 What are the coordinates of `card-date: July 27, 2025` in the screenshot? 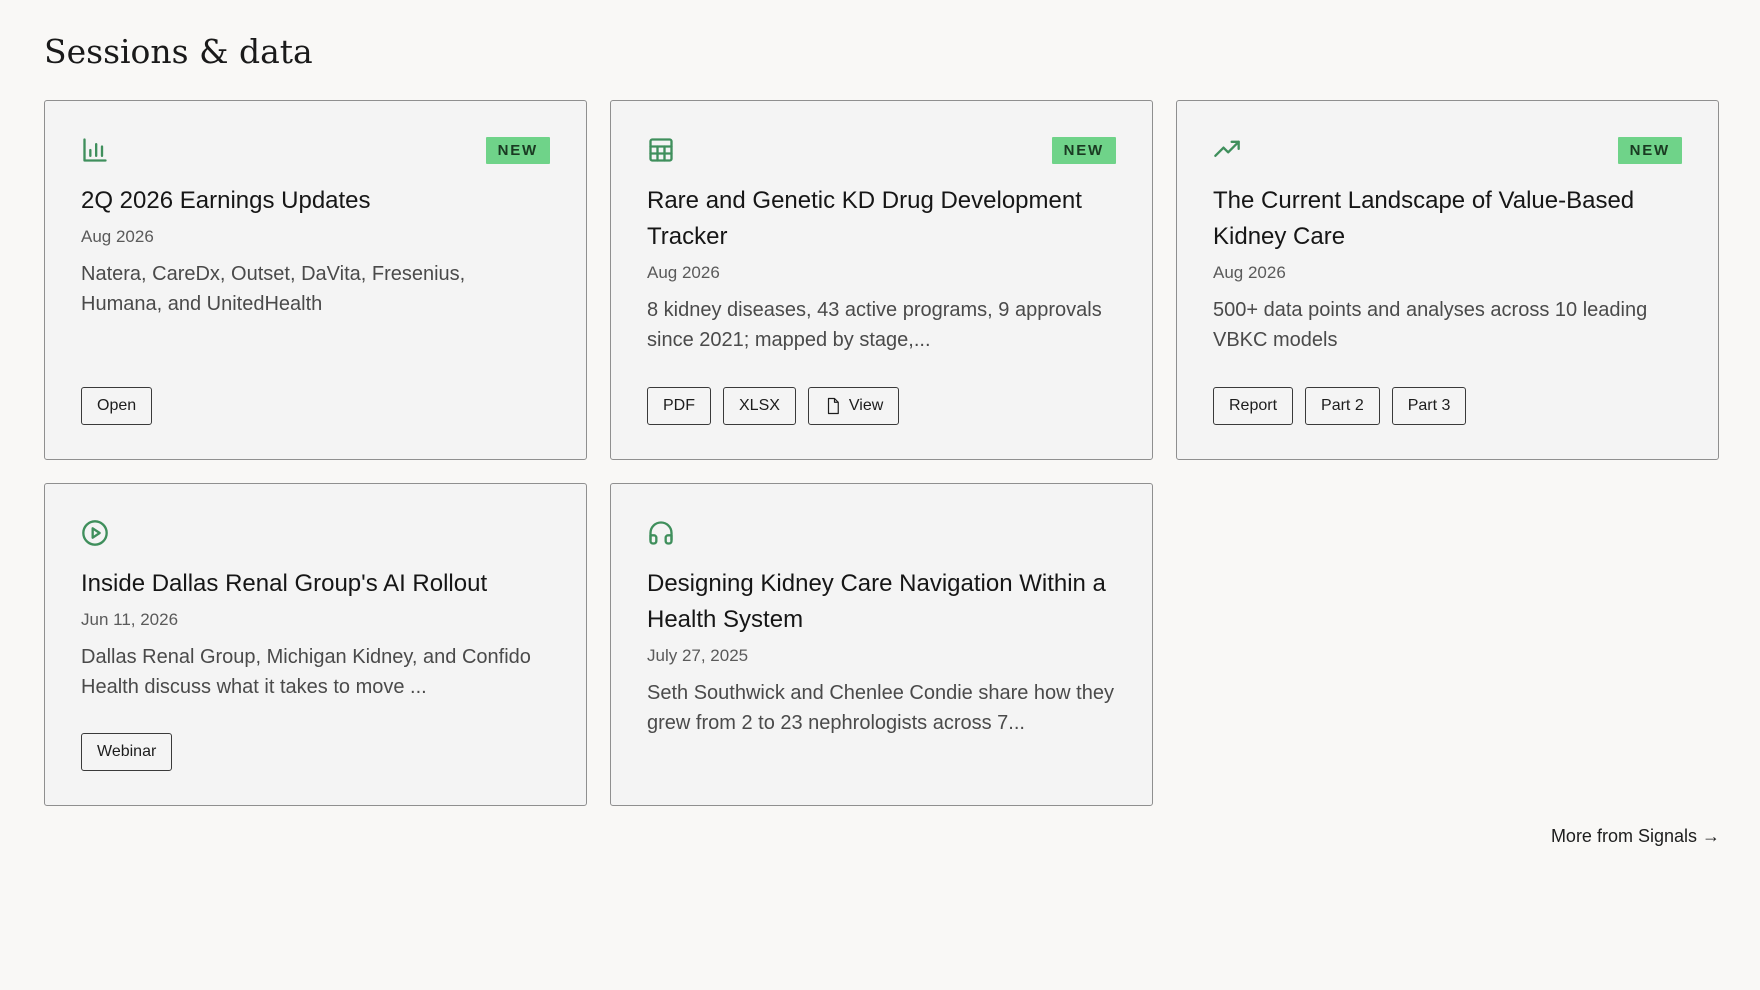 It's located at (698, 655).